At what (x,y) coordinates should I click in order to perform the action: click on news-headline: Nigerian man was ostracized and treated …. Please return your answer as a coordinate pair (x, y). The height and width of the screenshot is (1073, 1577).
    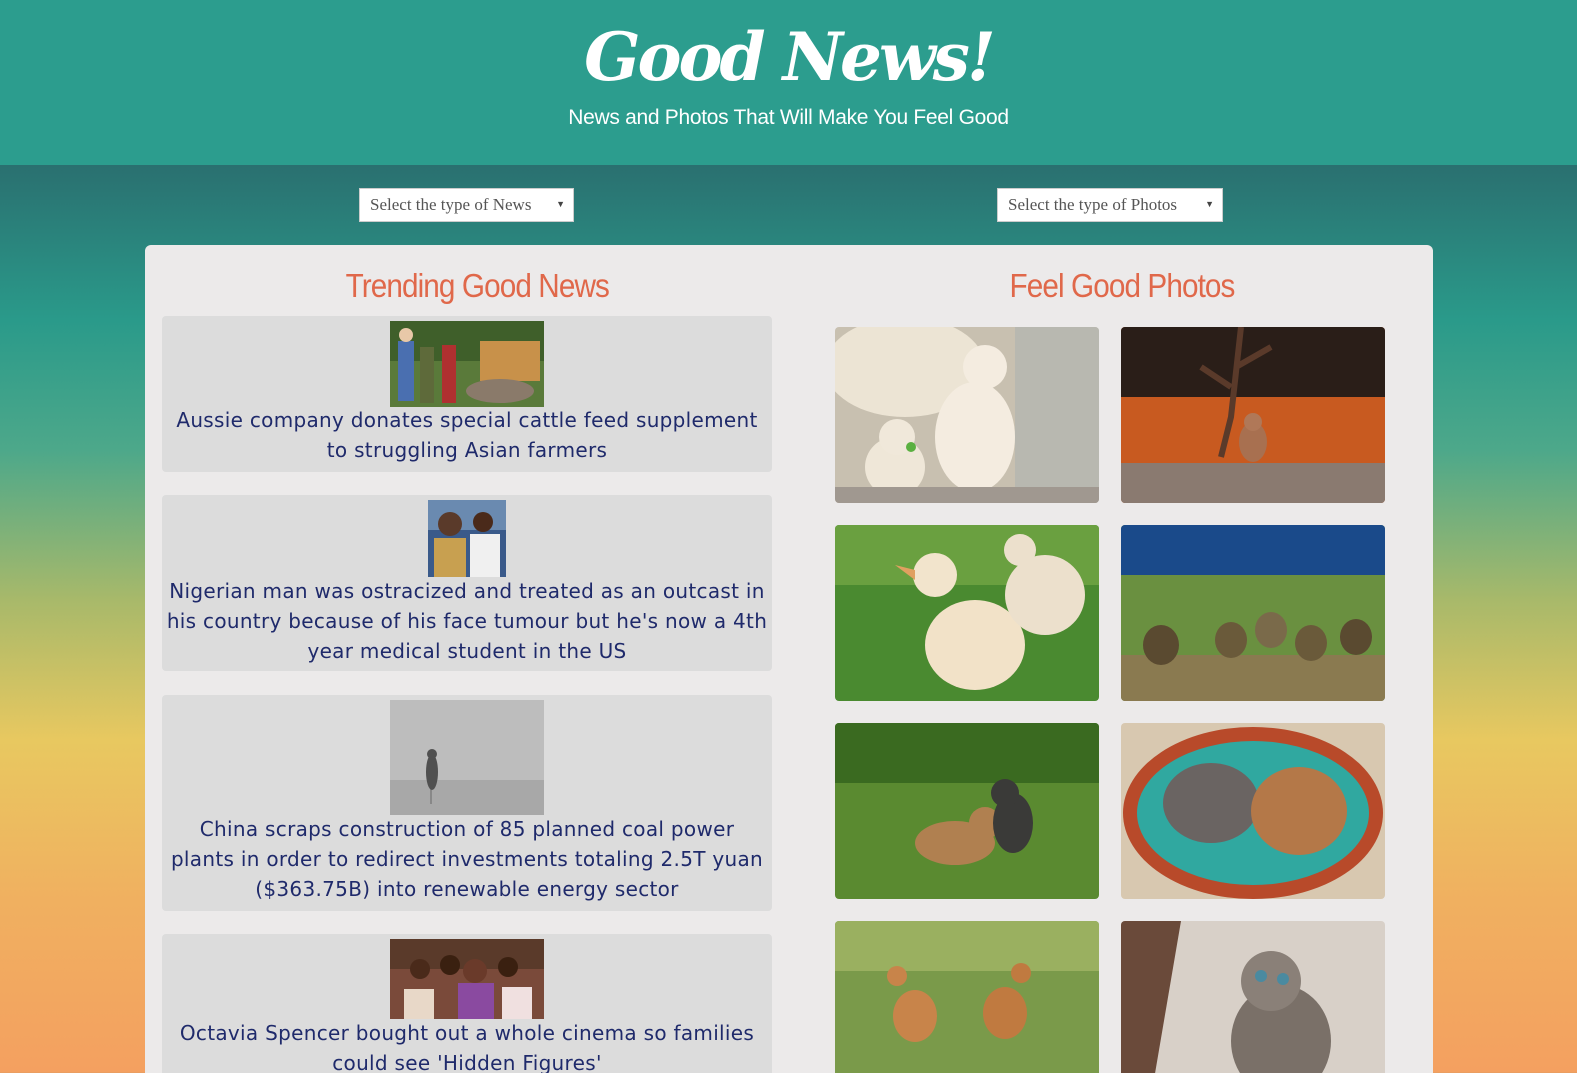
    Looking at the image, I should click on (467, 621).